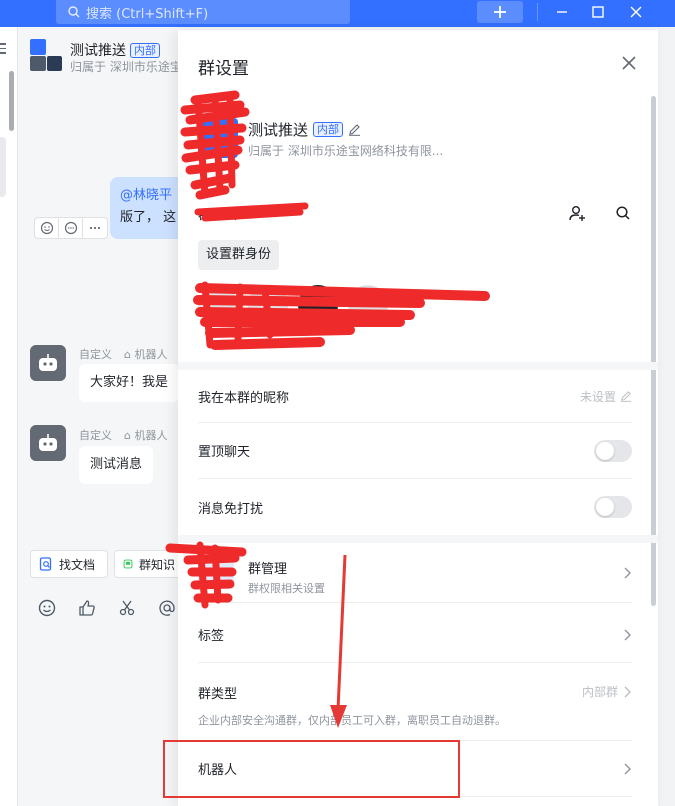 This screenshot has height=806, width=675. Describe the element at coordinates (147, 14) in the screenshot. I see `search-placeholder: 搜索 (Ctrl+Shift+F)` at that location.